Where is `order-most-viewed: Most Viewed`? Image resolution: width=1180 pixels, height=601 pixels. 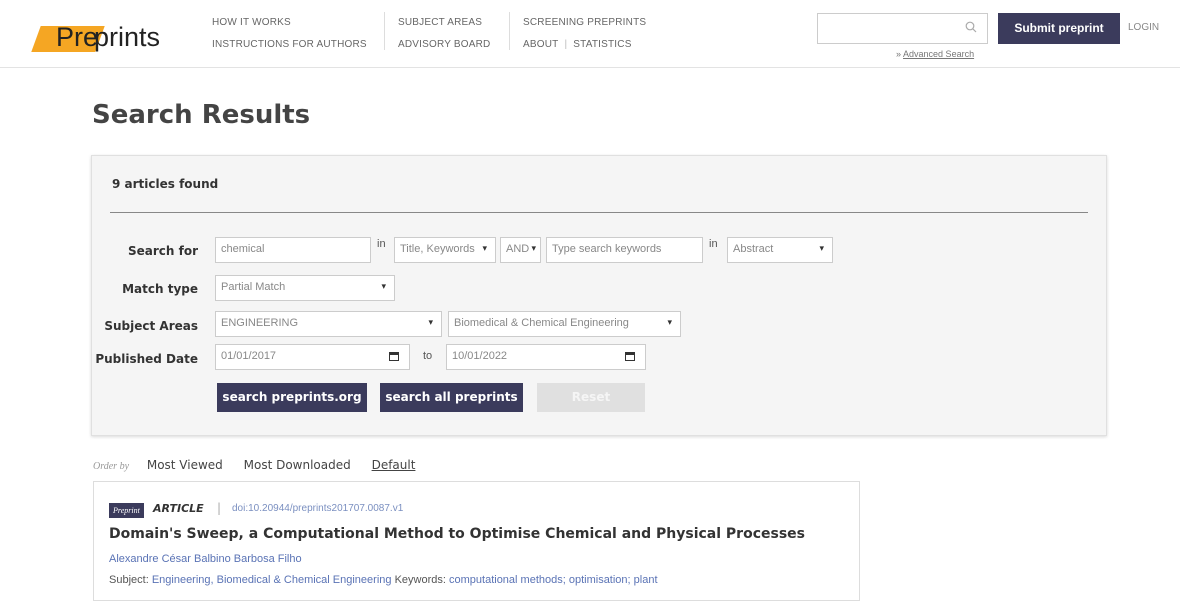 order-most-viewed: Most Viewed is located at coordinates (185, 465).